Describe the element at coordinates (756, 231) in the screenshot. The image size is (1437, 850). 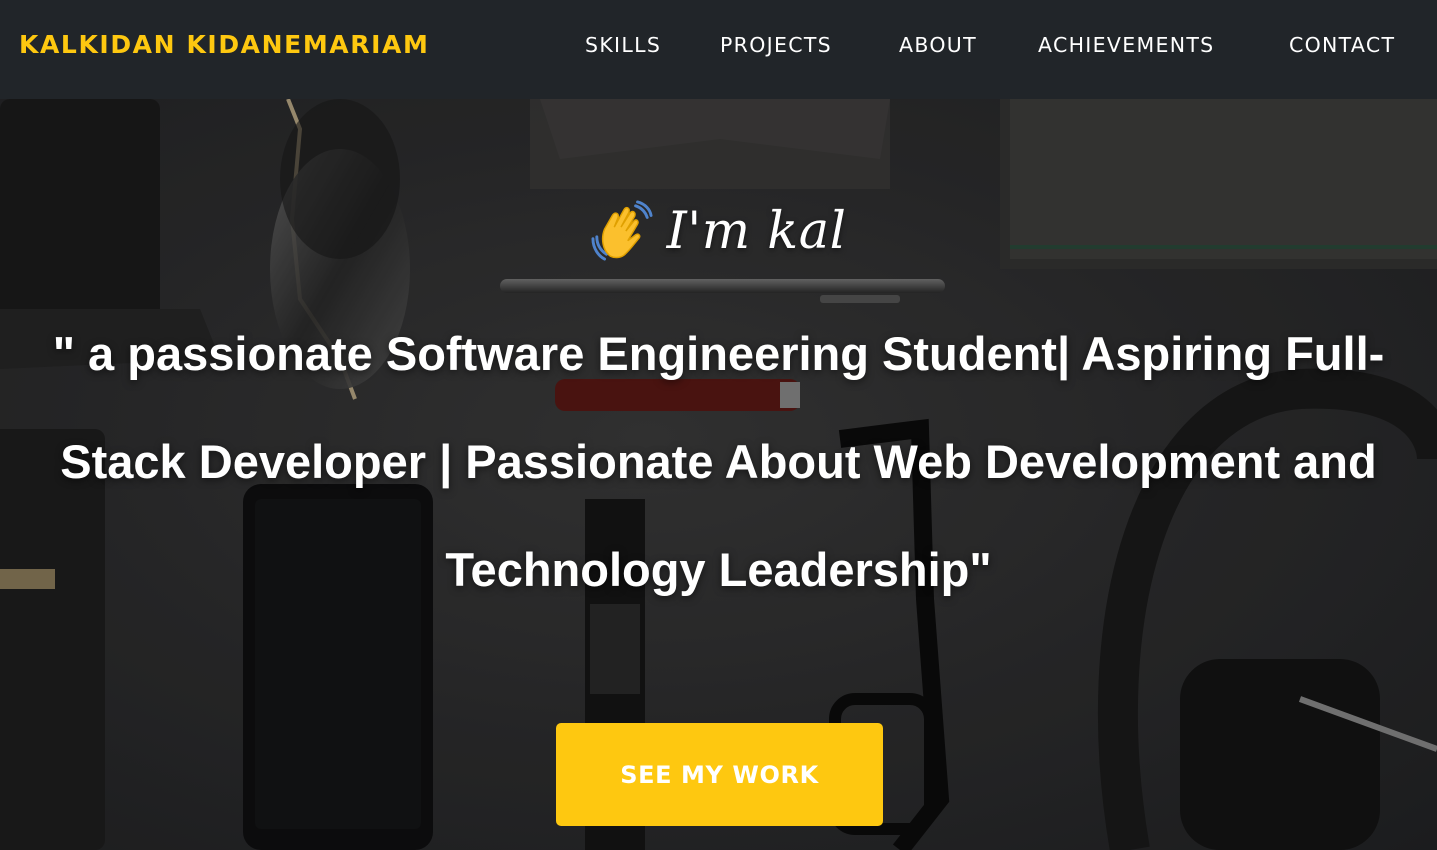
I see `greeting-text: I'm kal` at that location.